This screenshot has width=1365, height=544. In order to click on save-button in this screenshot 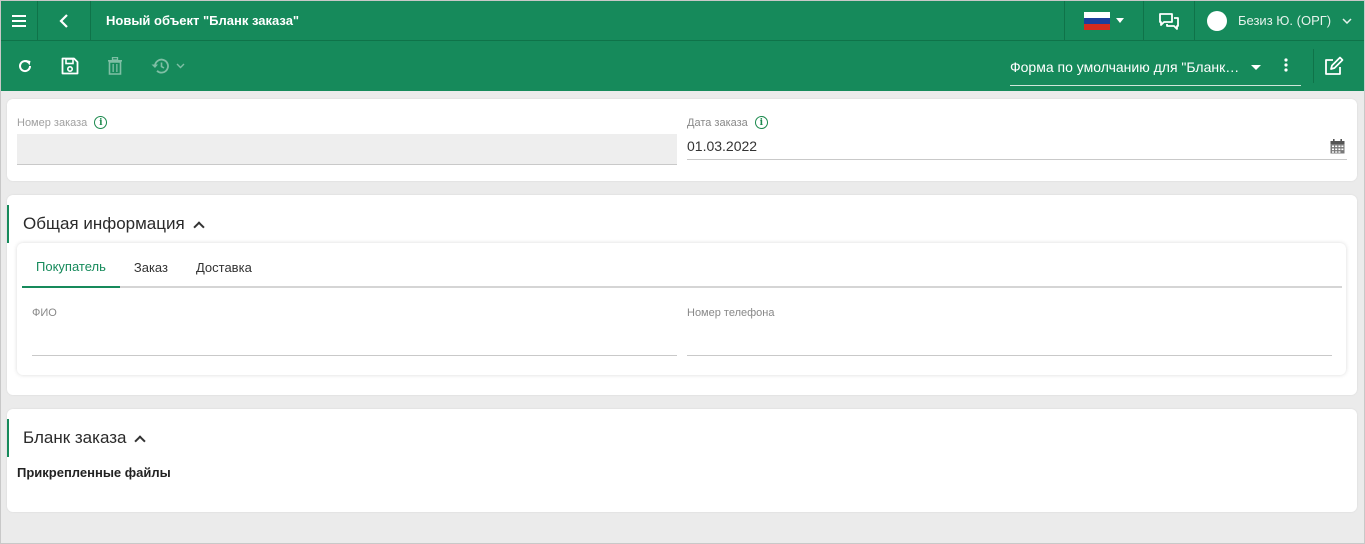, I will do `click(69, 66)`.